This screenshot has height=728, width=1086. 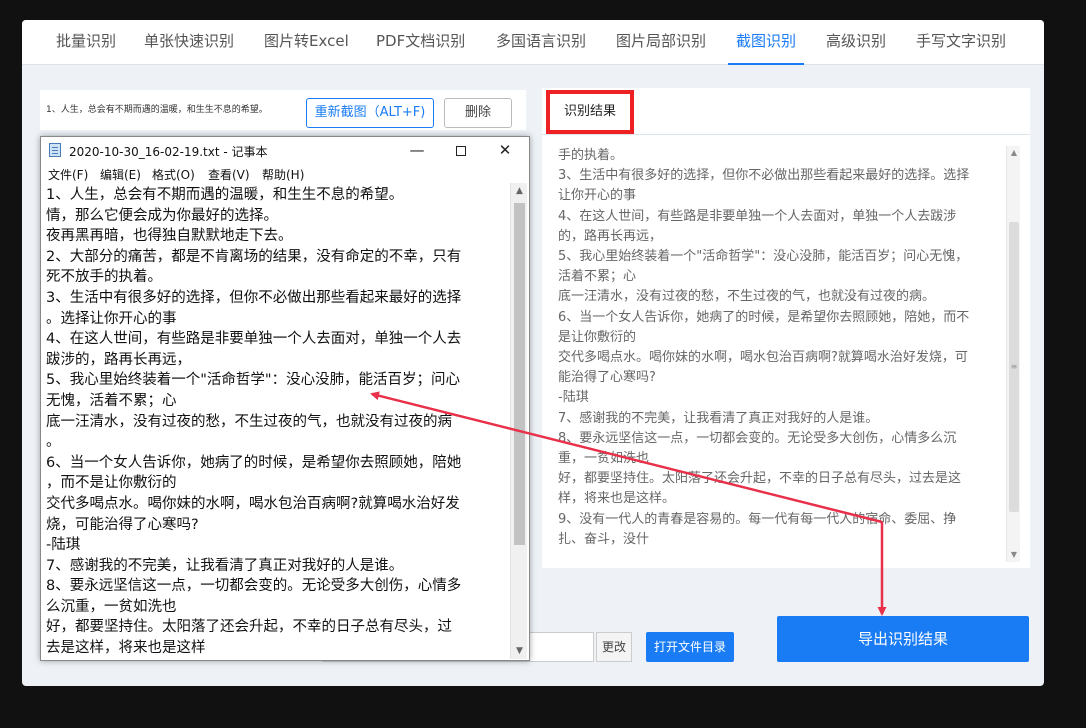 I want to click on tab-advanced-ocr: 高级识别, so click(x=856, y=42).